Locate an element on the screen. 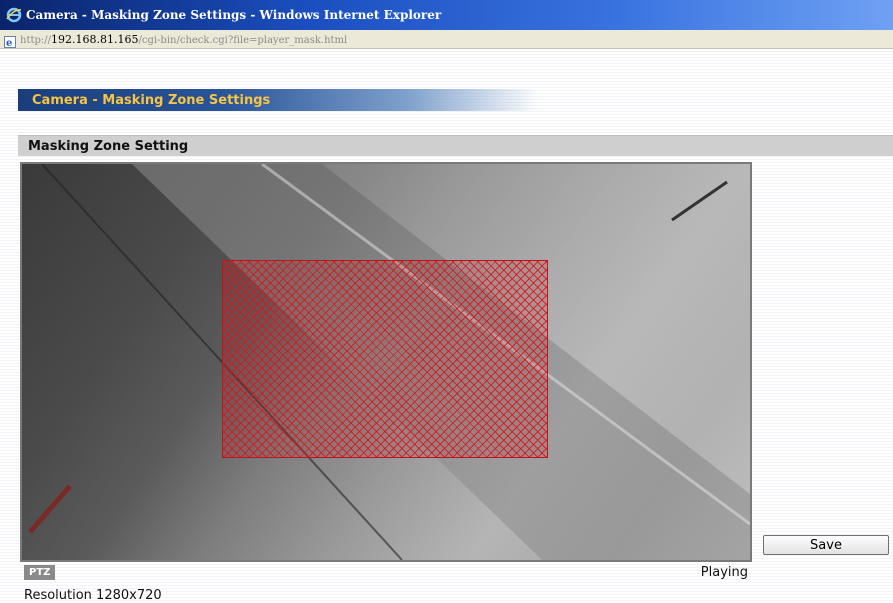  ptz-button: PTZ is located at coordinates (40, 572).